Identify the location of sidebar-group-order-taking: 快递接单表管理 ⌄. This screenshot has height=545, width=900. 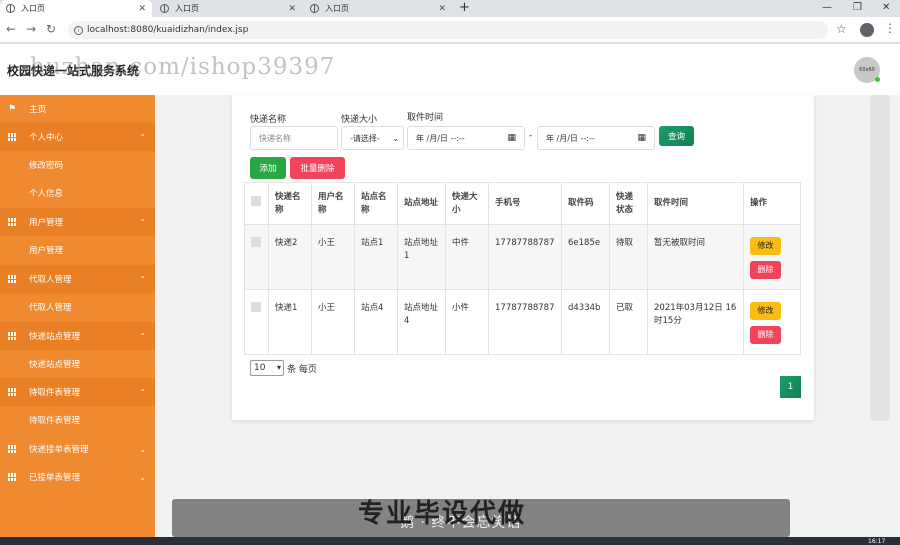
(77, 449).